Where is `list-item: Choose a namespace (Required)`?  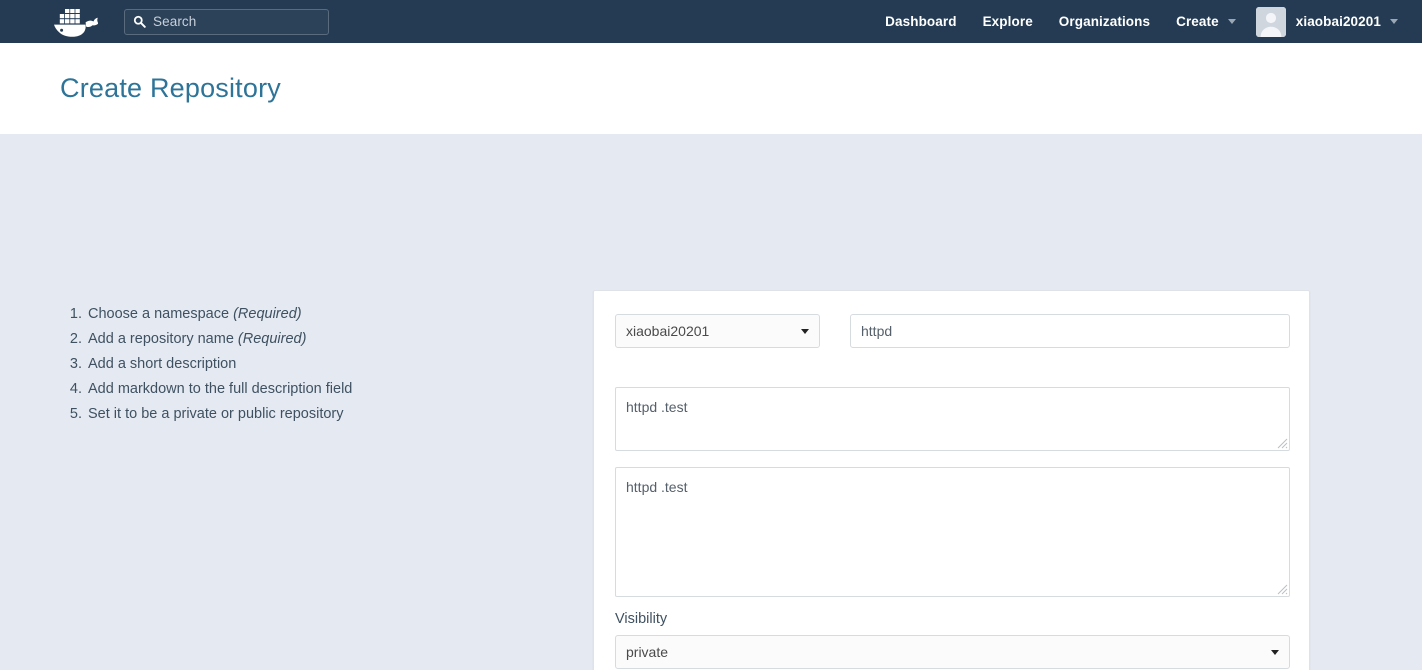
list-item: Choose a namespace (Required) is located at coordinates (219, 314).